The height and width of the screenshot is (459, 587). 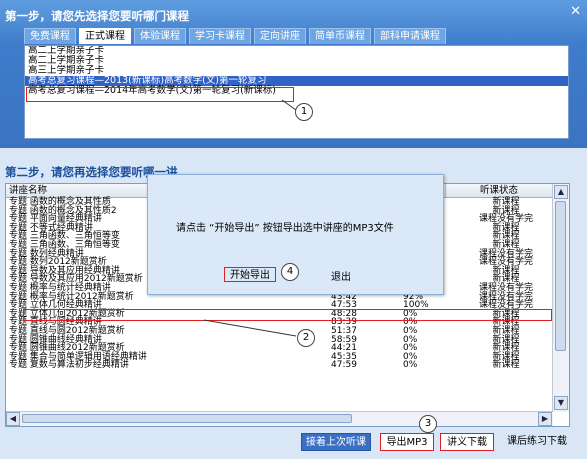 I want to click on table-row: 专题 复数与算法初步经典精讲 47:59 0% 新课程, so click(x=279, y=365).